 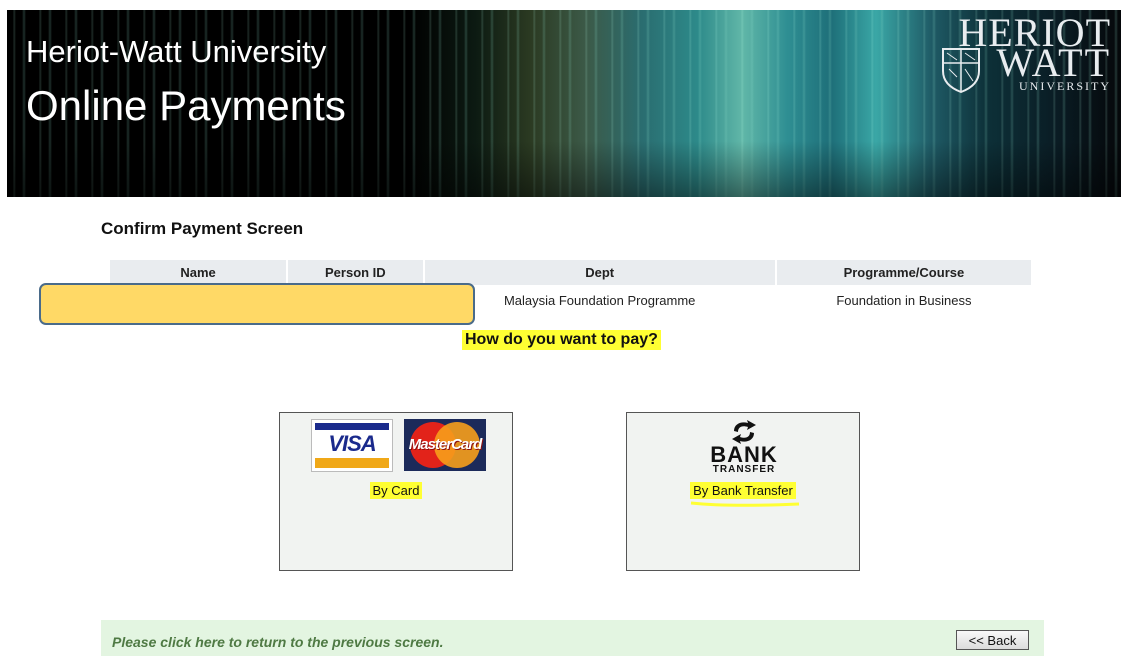 What do you see at coordinates (1065, 86) in the screenshot?
I see `logo-line-3: UNIVERSITY` at bounding box center [1065, 86].